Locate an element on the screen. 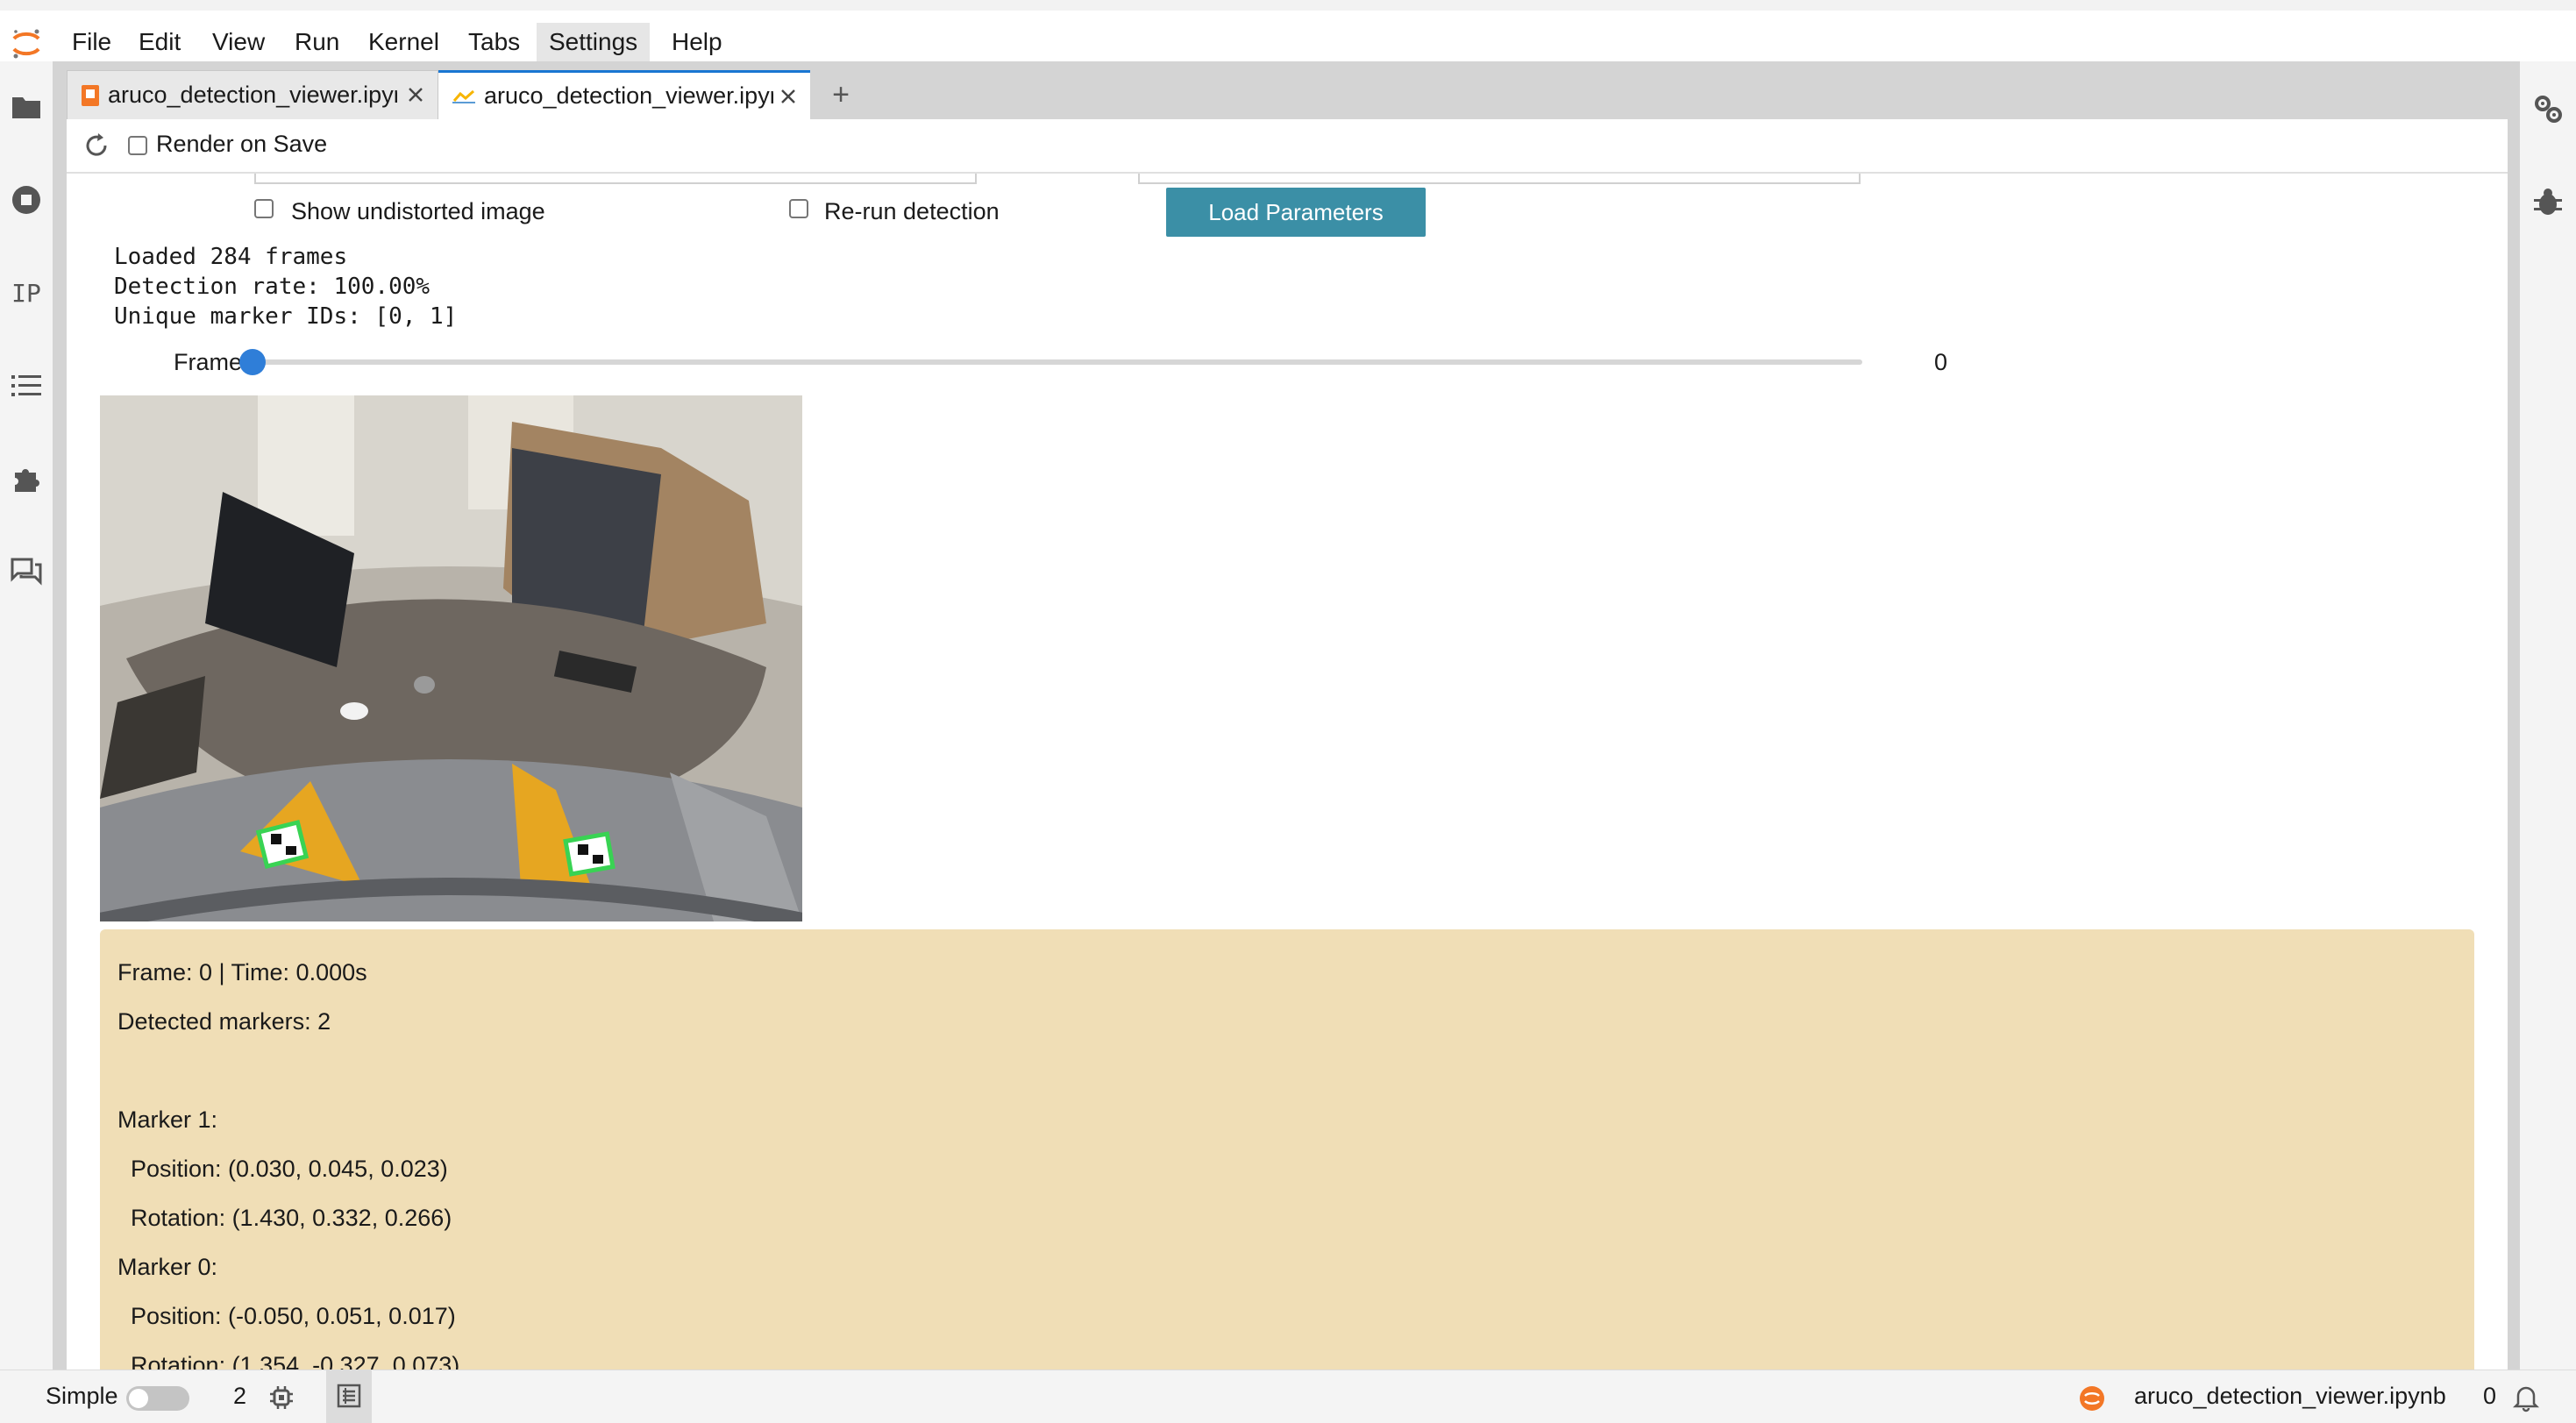 Image resolution: width=2576 pixels, height=1423 pixels. property-gears-icon is located at coordinates (2547, 108).